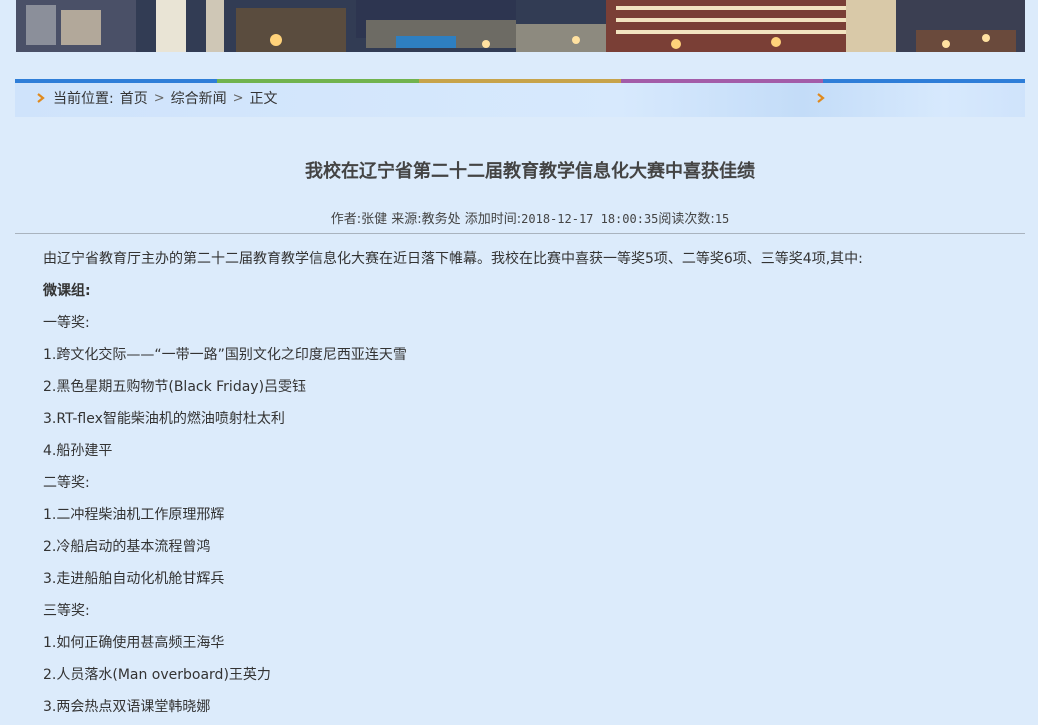 Image resolution: width=1038 pixels, height=725 pixels. I want to click on article-paragraph: 3.走进船舶自动化机舱甘辉兵, so click(134, 579).